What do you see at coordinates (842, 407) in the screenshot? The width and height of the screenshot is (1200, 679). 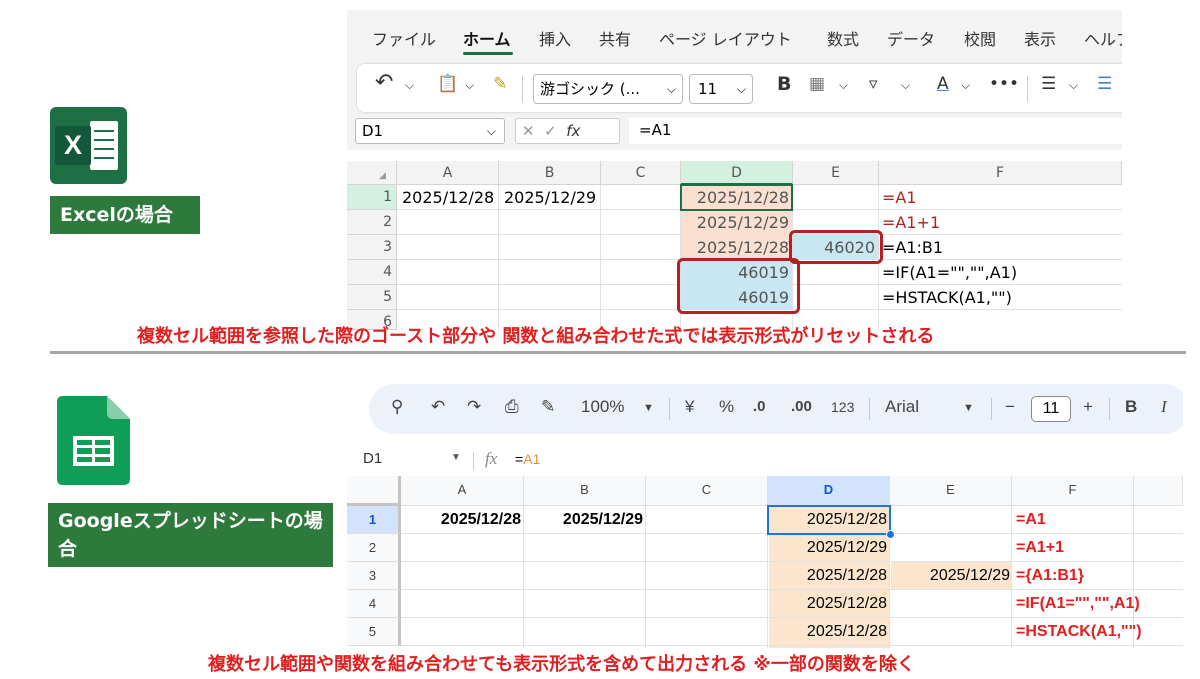 I see `more-formats-button: 123` at bounding box center [842, 407].